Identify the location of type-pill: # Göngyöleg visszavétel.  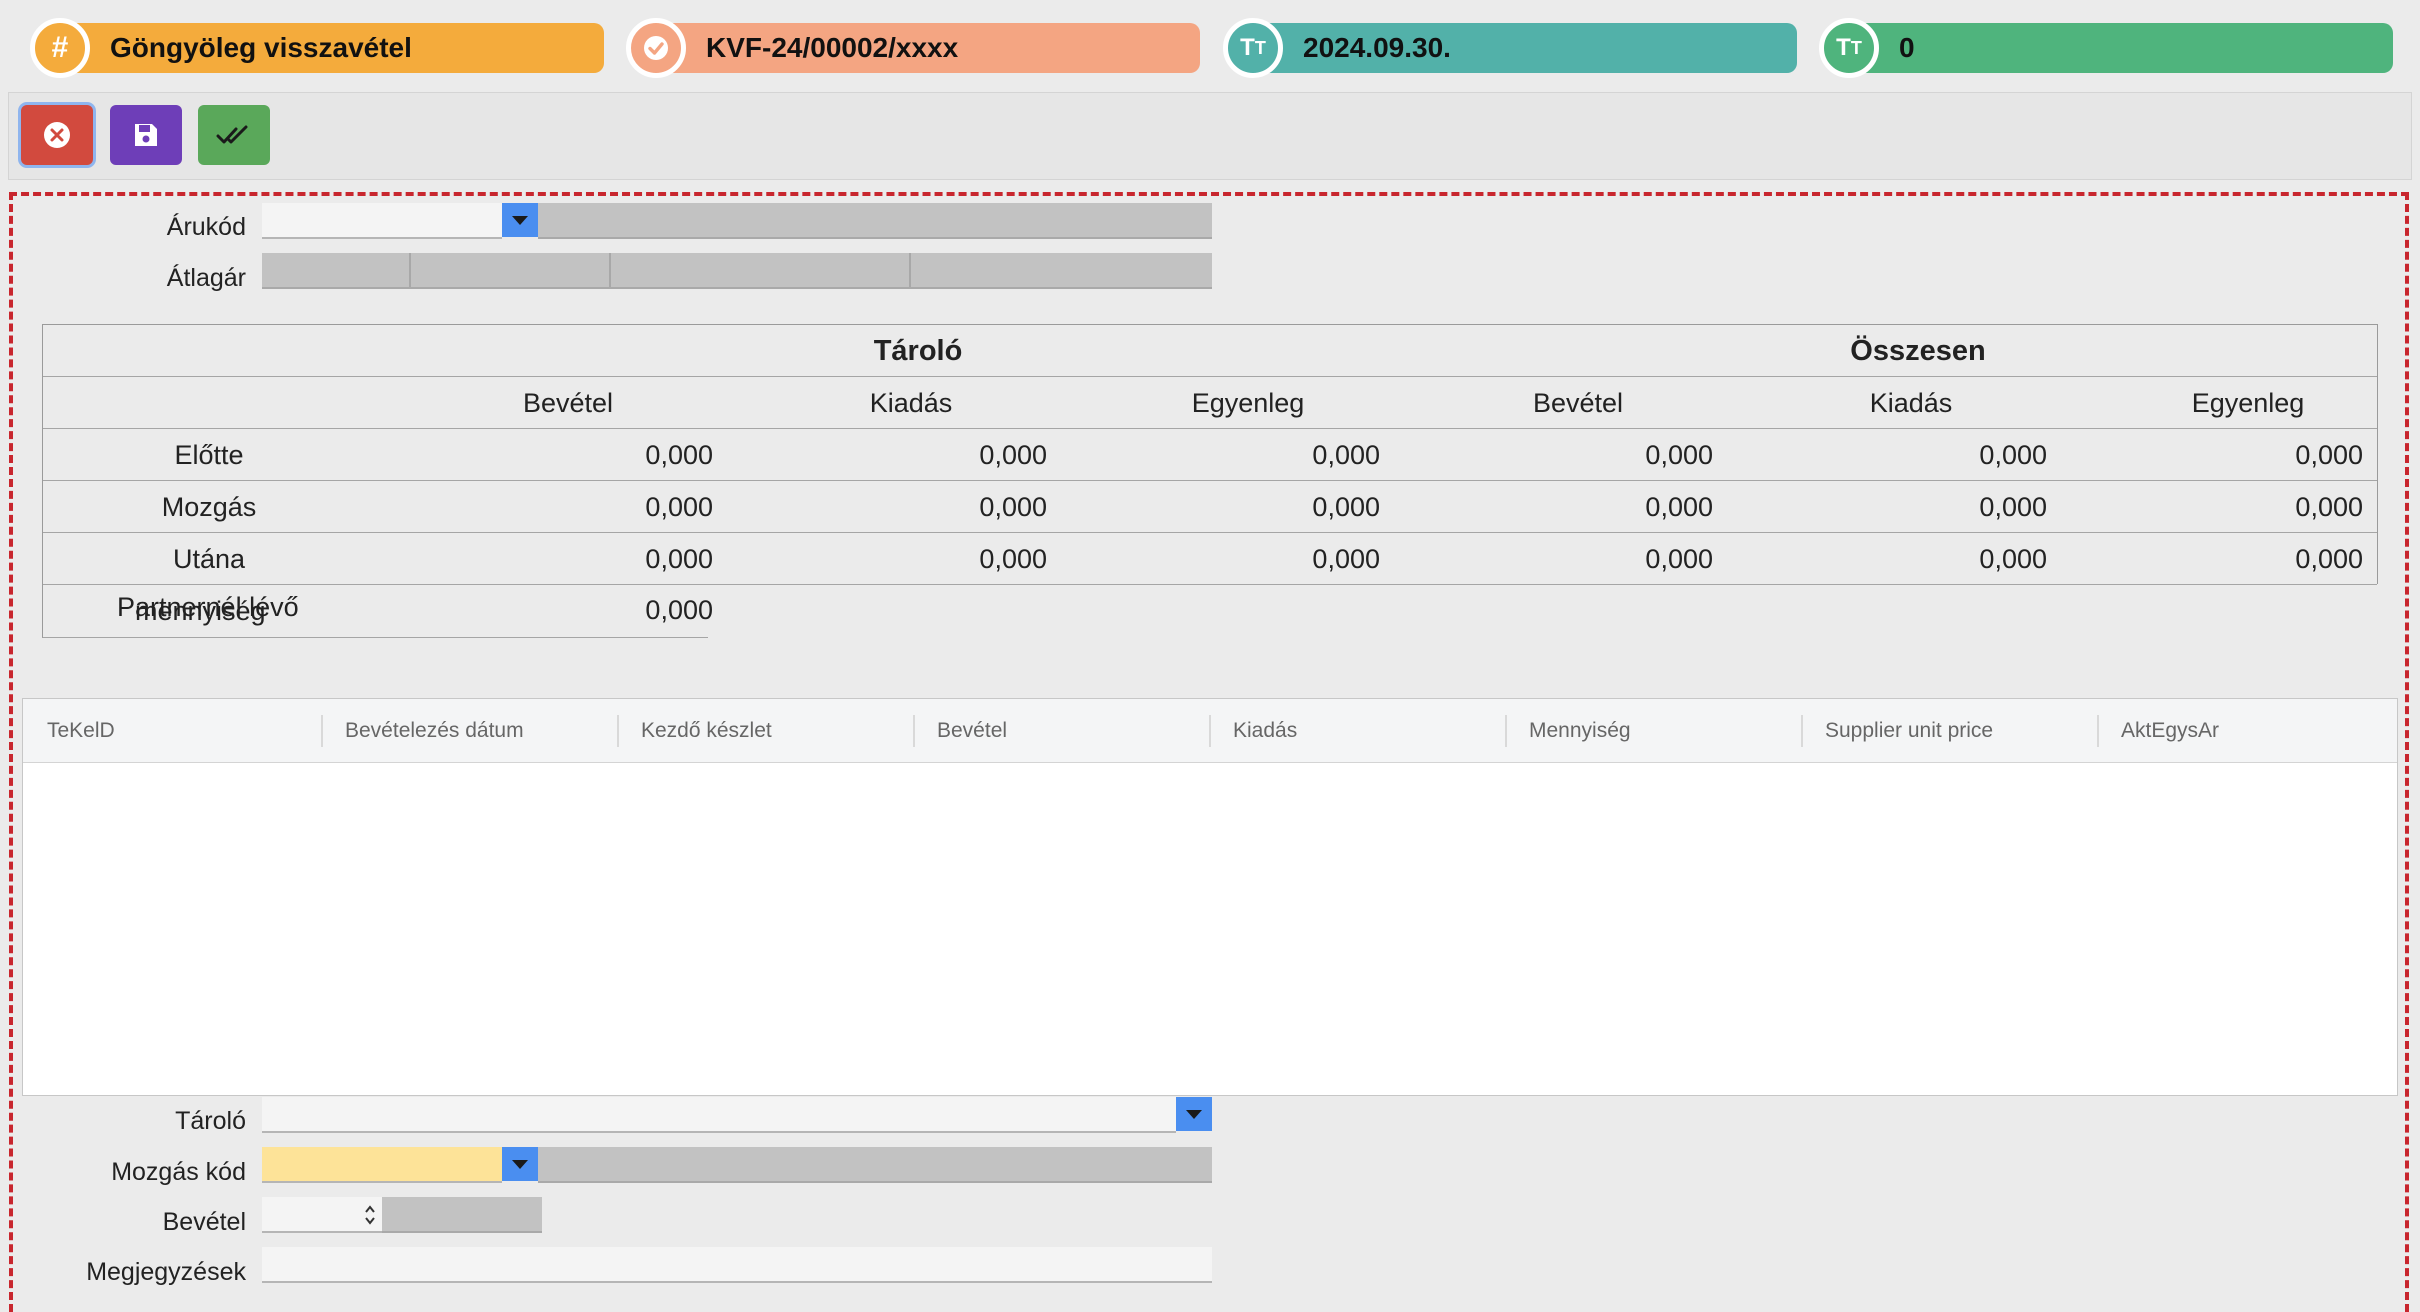
(317, 48).